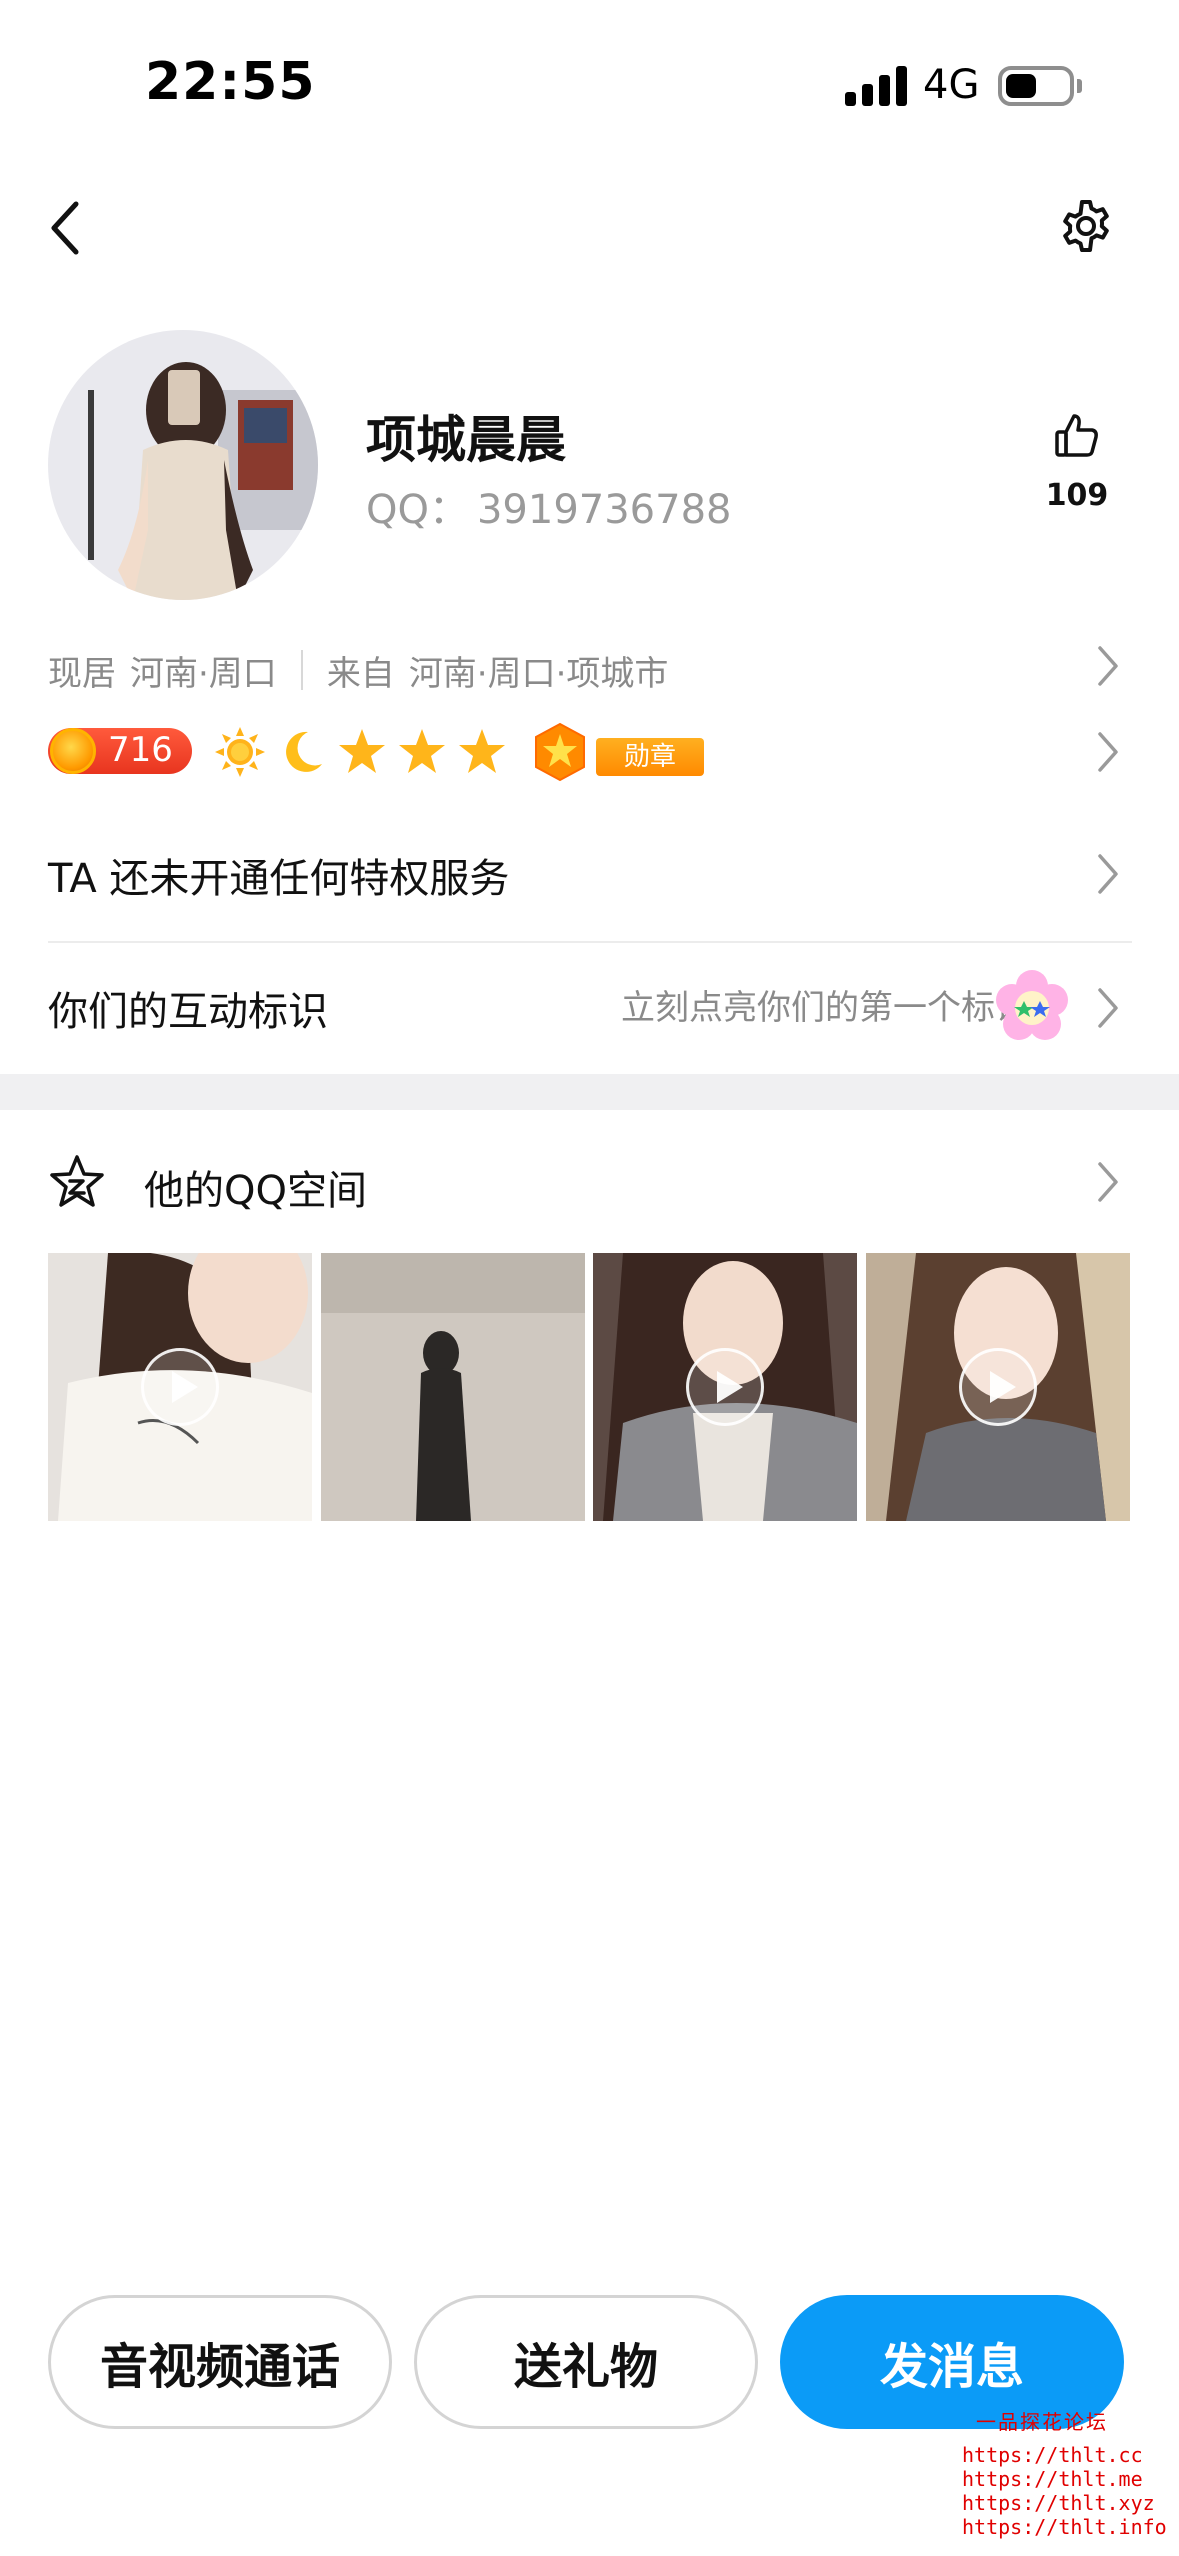 This screenshot has height=2556, width=1179. Describe the element at coordinates (1058, 2503) in the screenshot. I see `watermark-url: https://thlt.xyz` at that location.